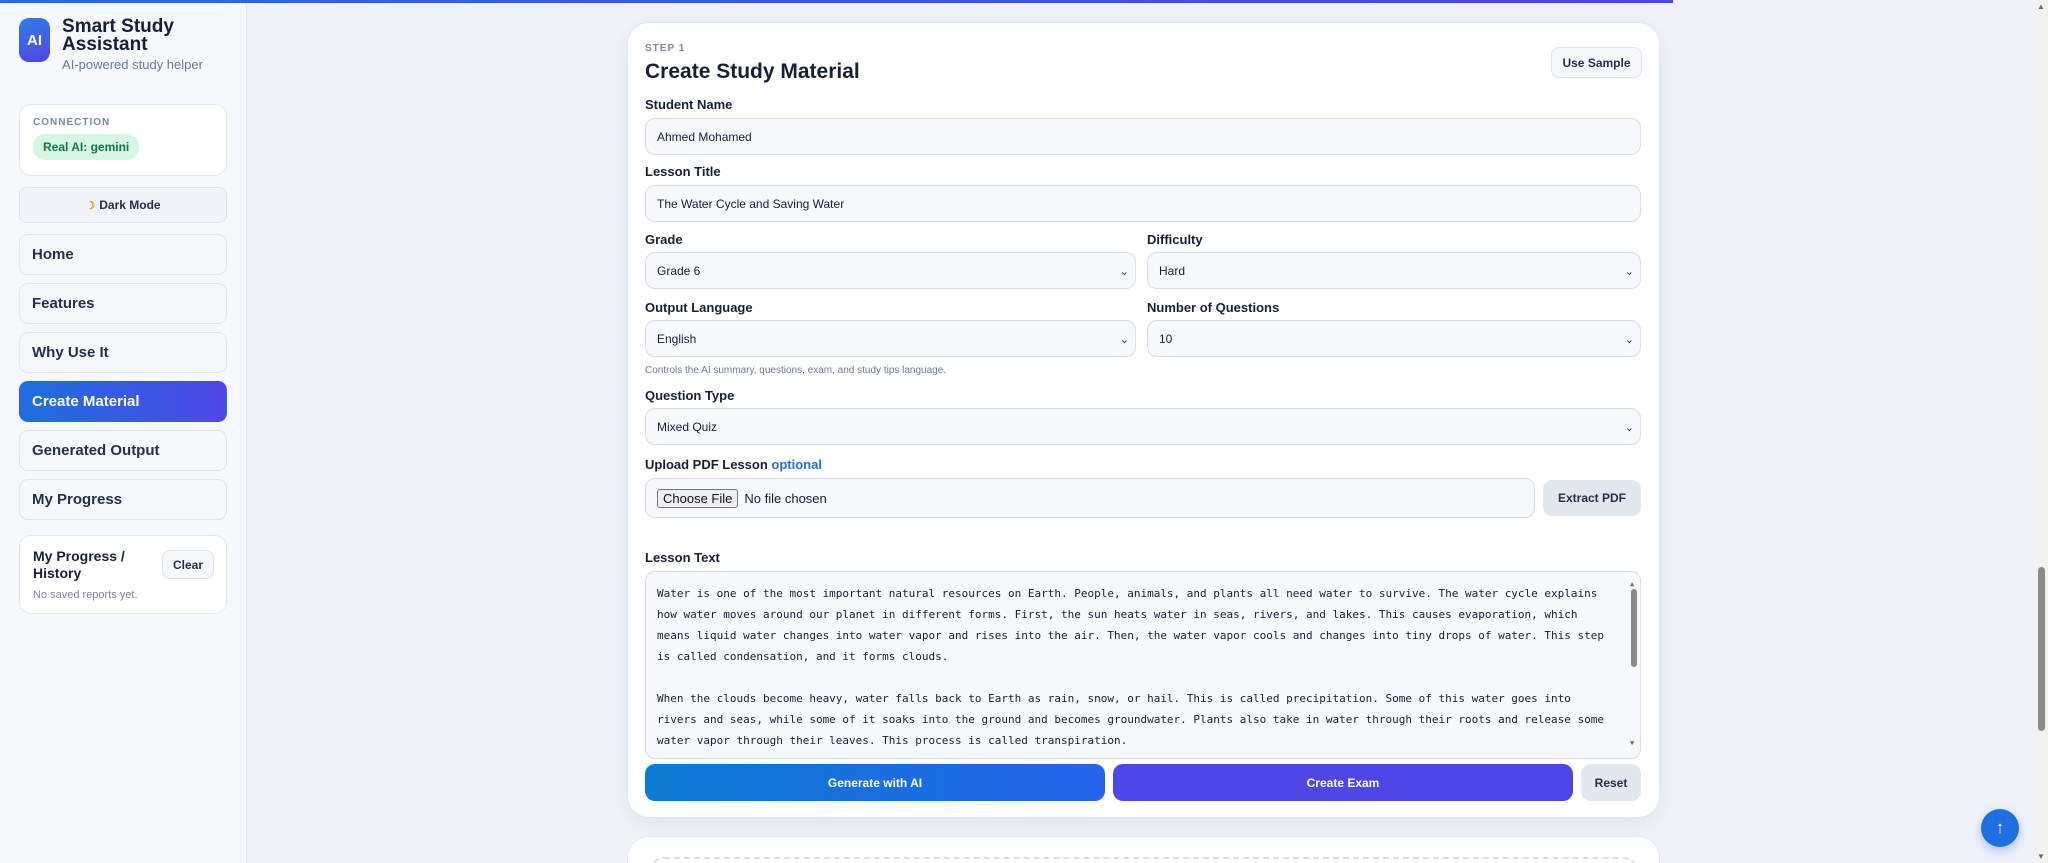 This screenshot has height=863, width=2048. What do you see at coordinates (690, 395) in the screenshot?
I see `question-type-label: Question Type` at bounding box center [690, 395].